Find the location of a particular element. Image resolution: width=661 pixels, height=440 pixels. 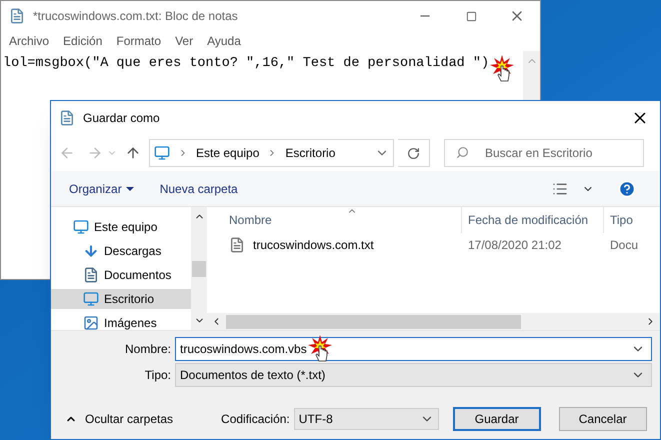

address-bar: Este equipo Escritorio is located at coordinates (271, 153).